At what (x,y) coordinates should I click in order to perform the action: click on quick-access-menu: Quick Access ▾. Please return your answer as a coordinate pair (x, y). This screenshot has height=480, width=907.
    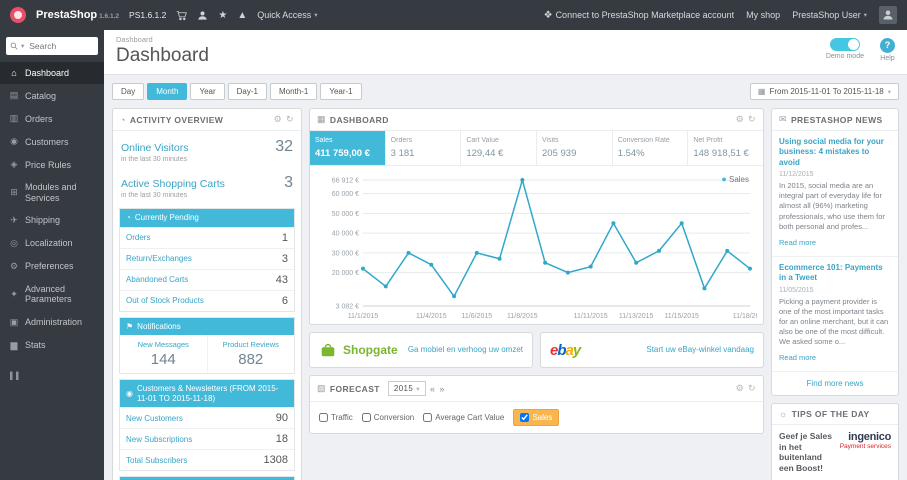
    Looking at the image, I should click on (287, 15).